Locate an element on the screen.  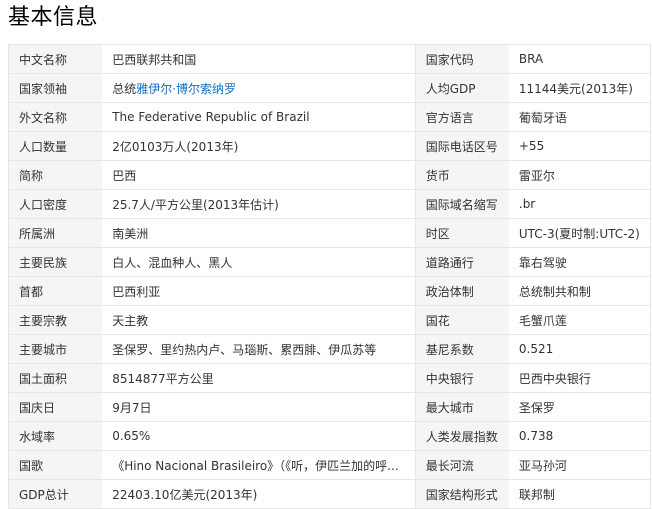
field-value: UTC-3(夏时制:UTC-2) is located at coordinates (579, 233).